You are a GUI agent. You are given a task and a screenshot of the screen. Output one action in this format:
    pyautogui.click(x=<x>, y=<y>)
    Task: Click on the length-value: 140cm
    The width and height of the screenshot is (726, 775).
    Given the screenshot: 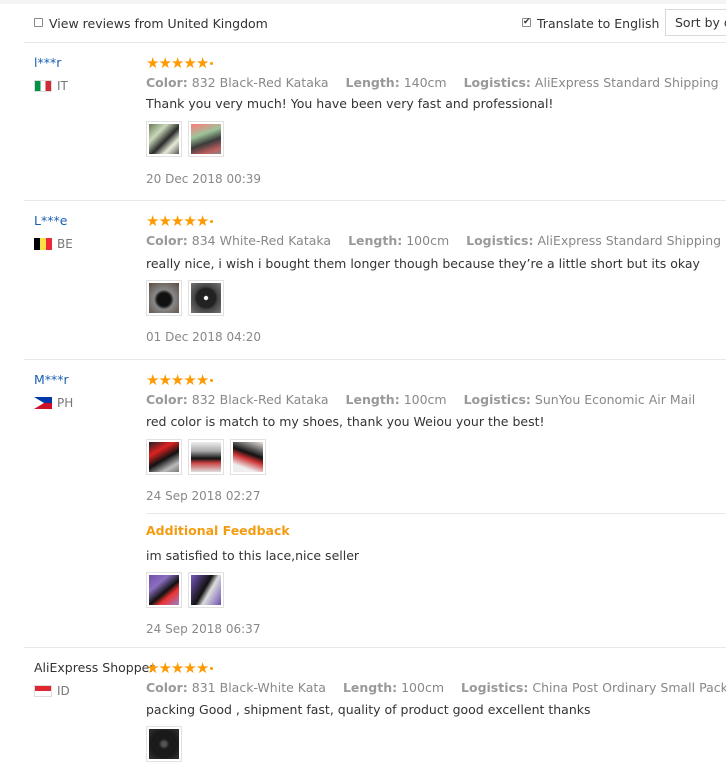 What is the action you would take?
    pyautogui.click(x=425, y=82)
    